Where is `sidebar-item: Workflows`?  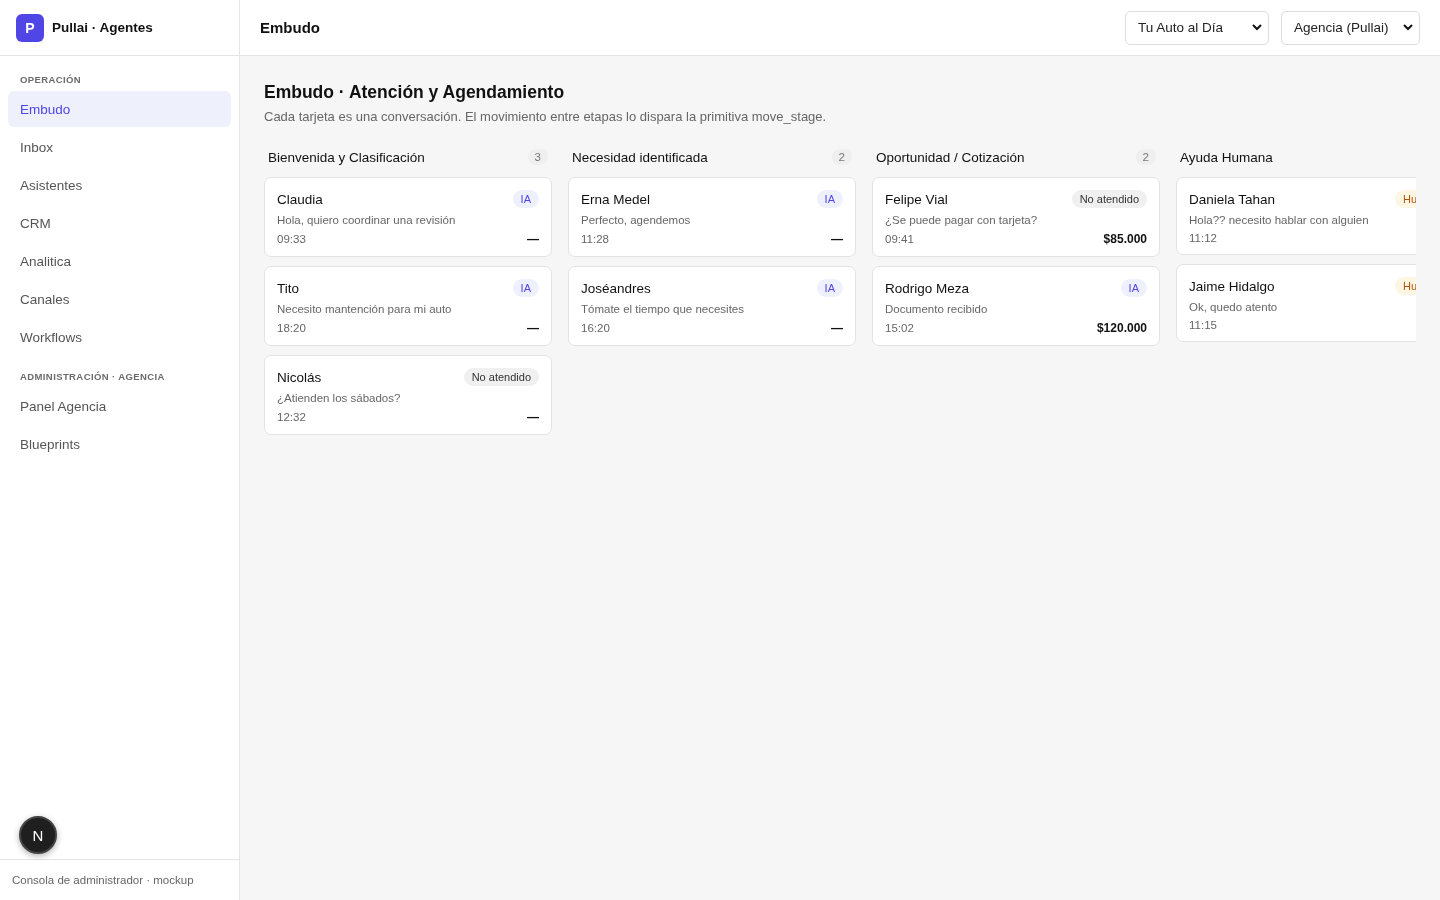 sidebar-item: Workflows is located at coordinates (119, 337).